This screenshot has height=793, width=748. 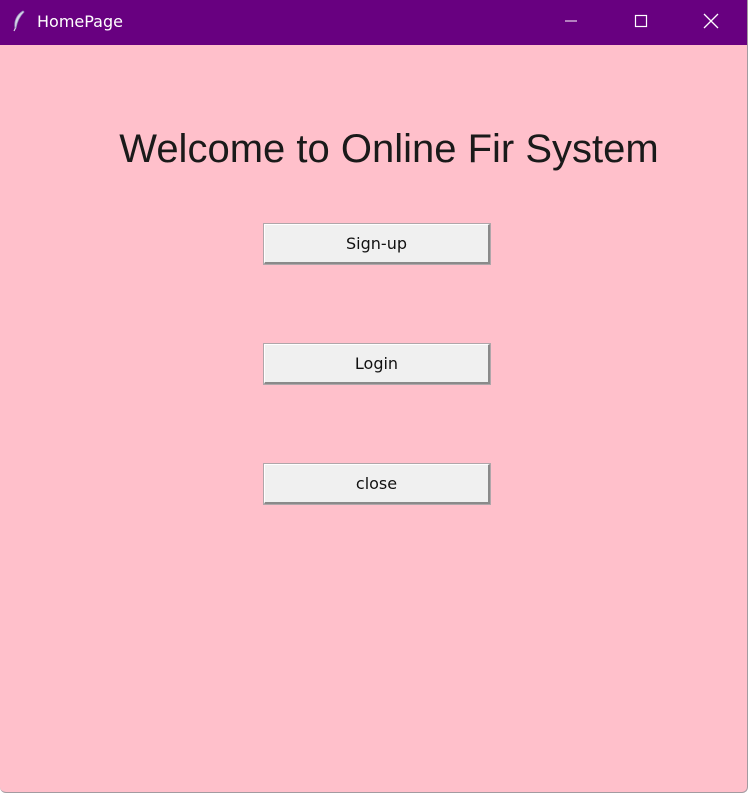 What do you see at coordinates (377, 484) in the screenshot?
I see `close-button: close` at bounding box center [377, 484].